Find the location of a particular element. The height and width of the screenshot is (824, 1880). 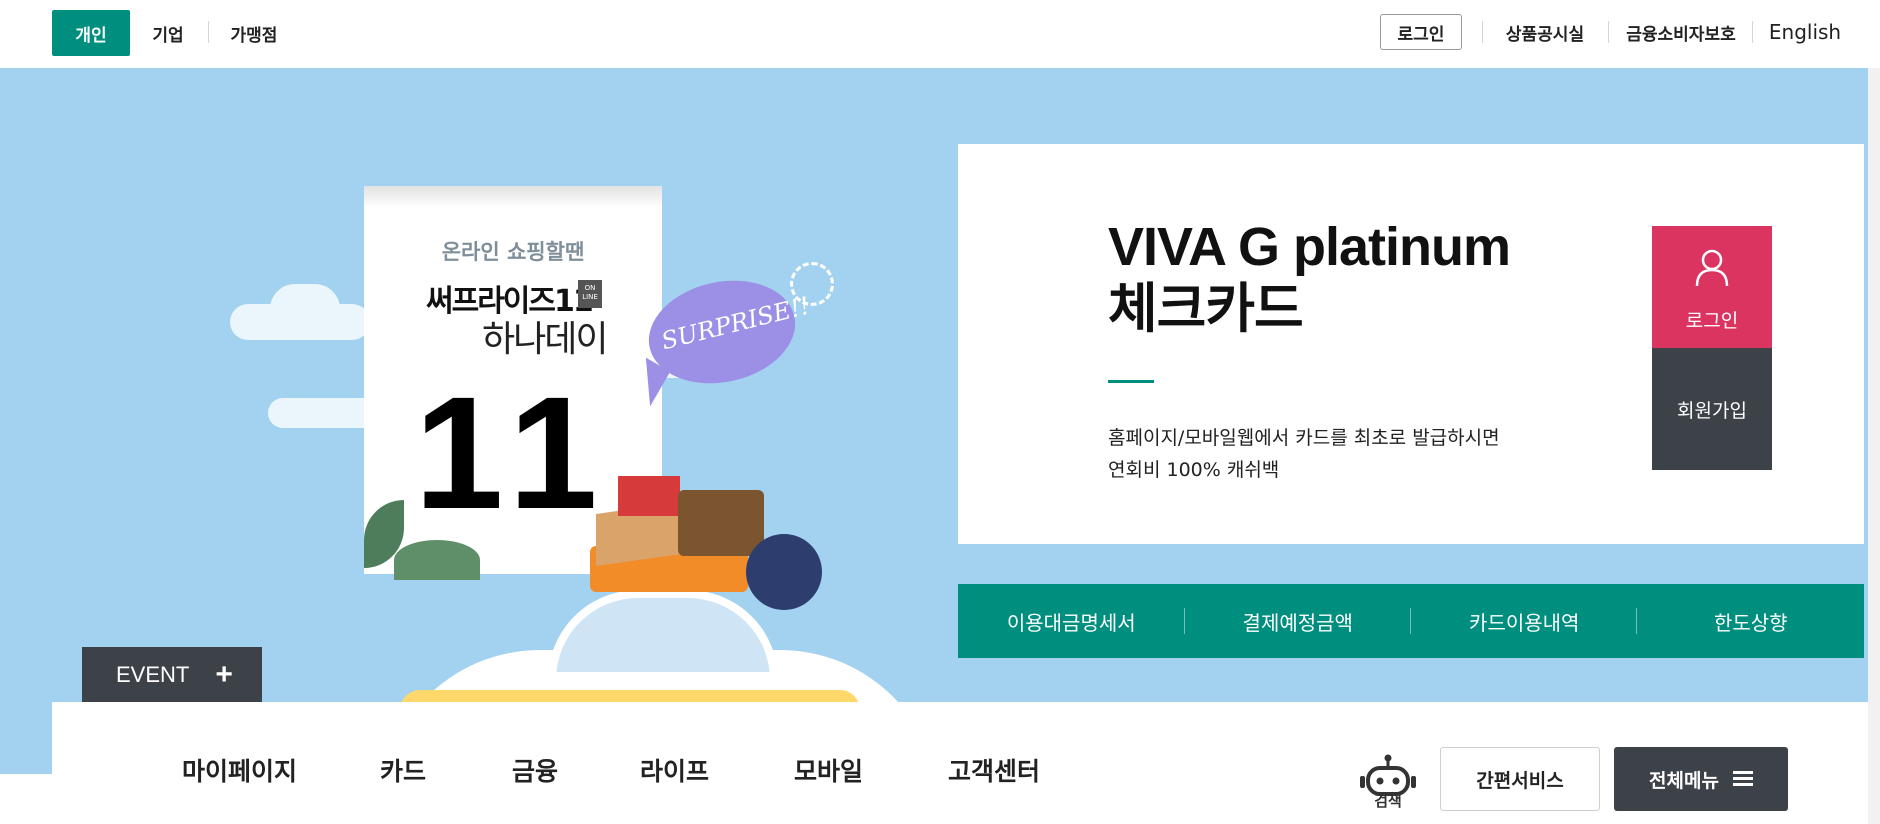

quick-label: 이용대금명세서 is located at coordinates (1071, 622).